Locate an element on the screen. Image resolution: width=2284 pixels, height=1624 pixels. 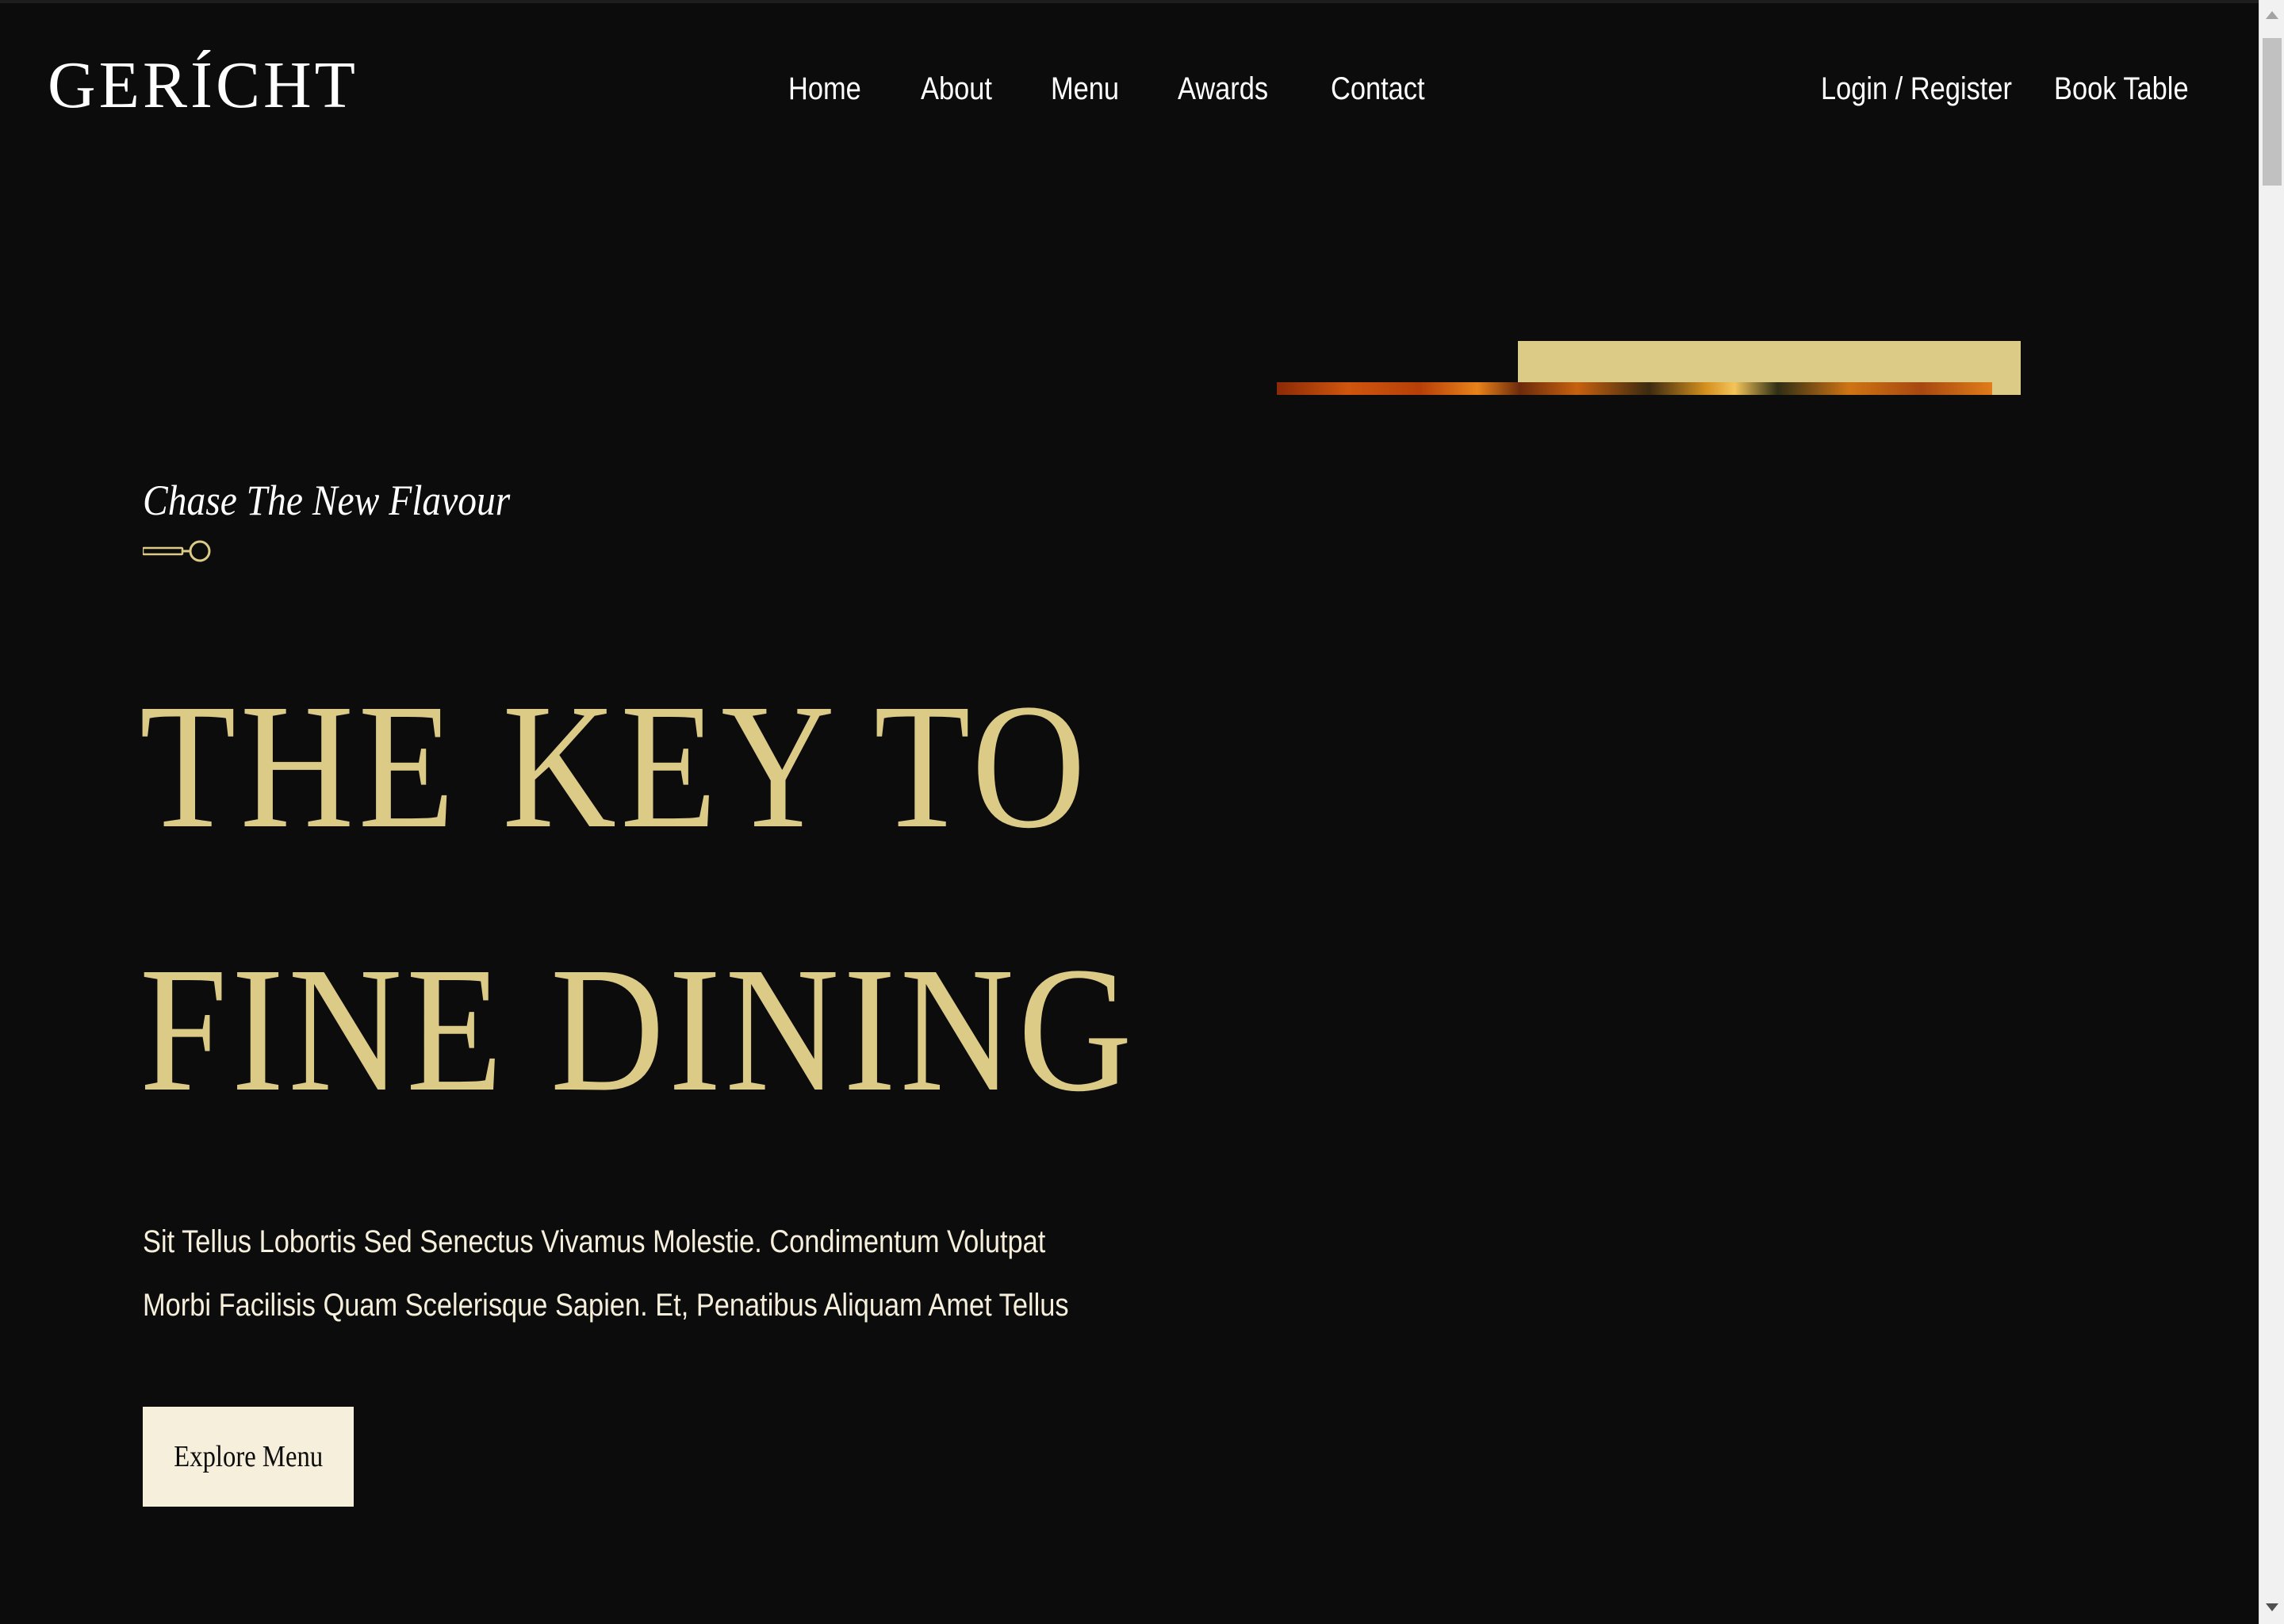
spoon-divider-icon is located at coordinates (177, 551).